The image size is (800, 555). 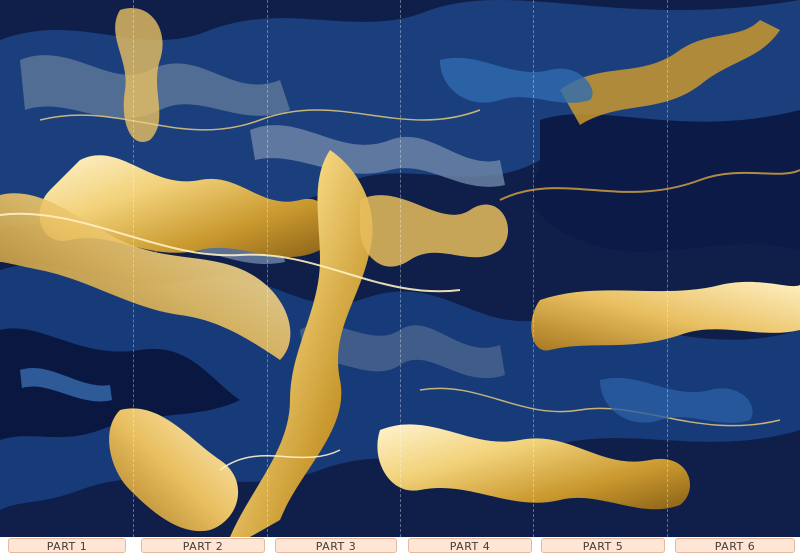 I want to click on part-2-label: PART 2, so click(x=203, y=545).